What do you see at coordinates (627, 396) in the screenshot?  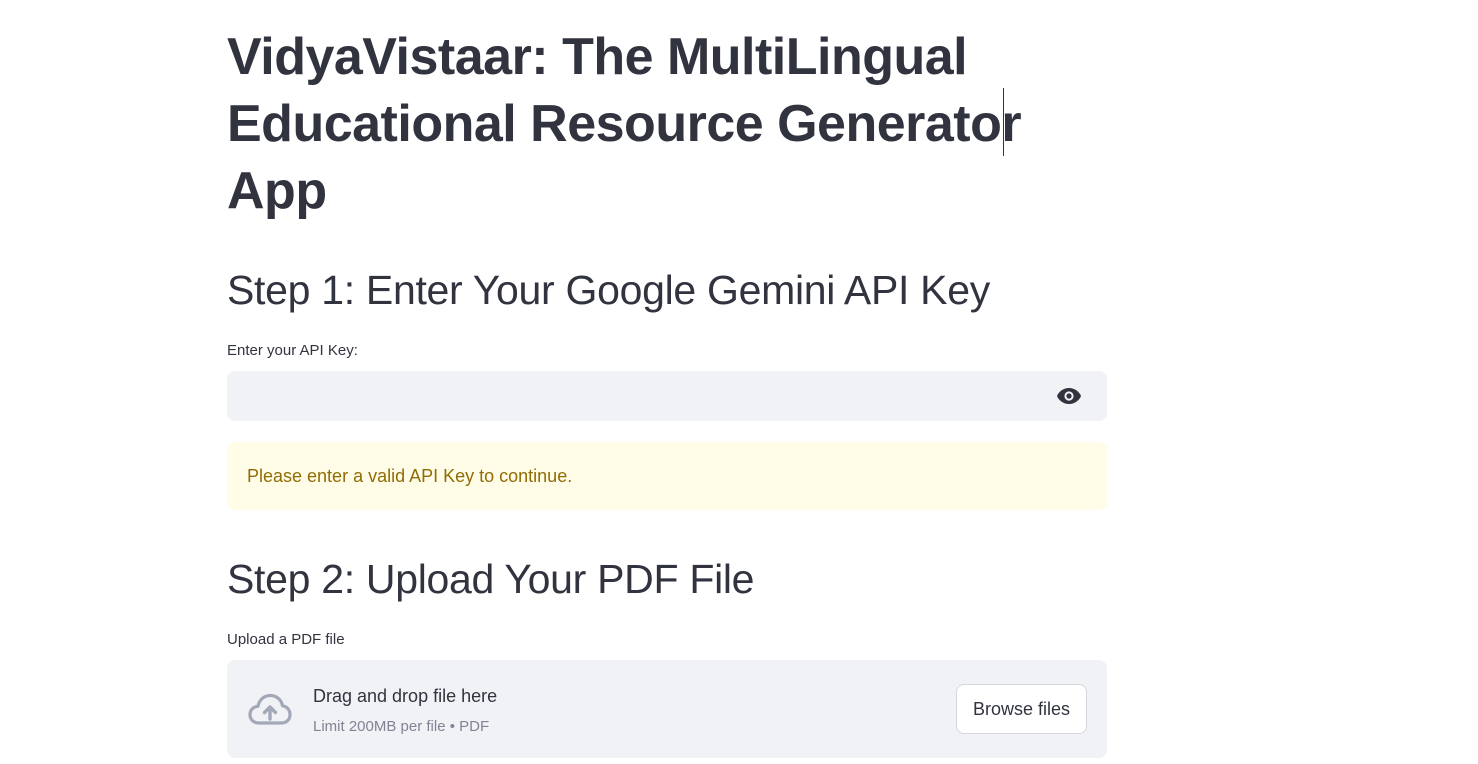 I see `api-key-input` at bounding box center [627, 396].